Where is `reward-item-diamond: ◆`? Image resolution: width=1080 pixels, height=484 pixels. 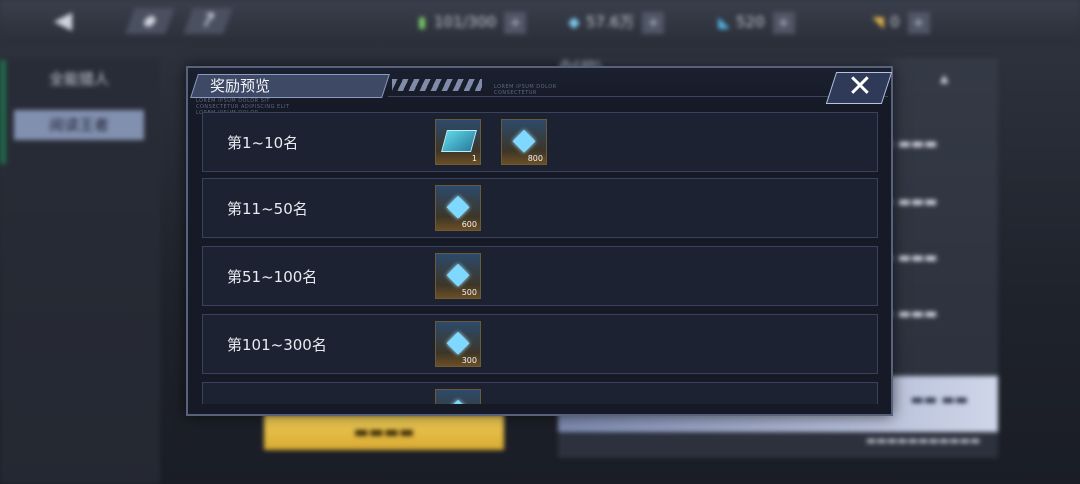
reward-item-diamond: ◆ is located at coordinates (458, 396).